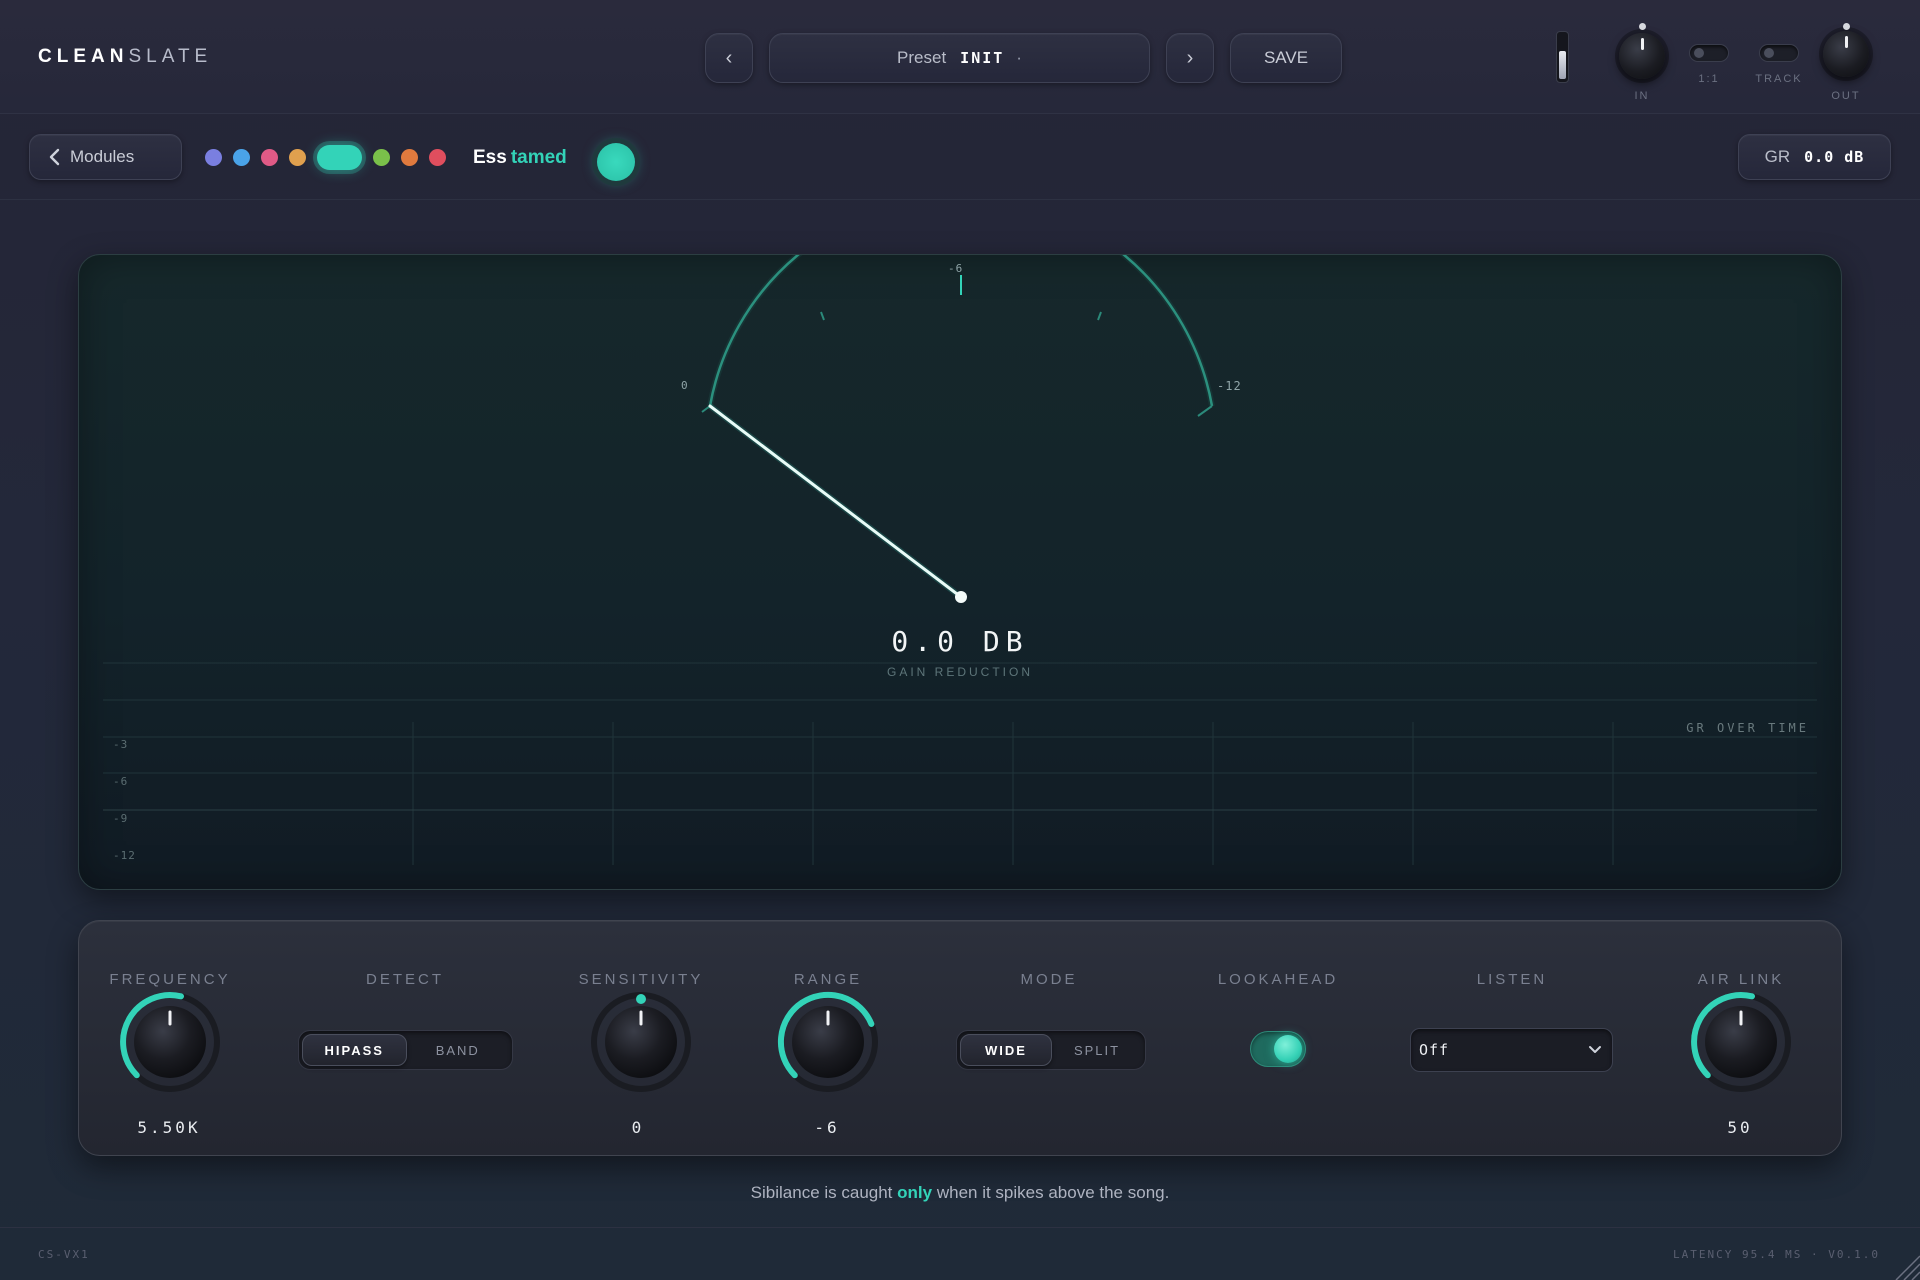 The height and width of the screenshot is (1280, 1920). I want to click on gain-reduction-value: 0.0 DB, so click(960, 641).